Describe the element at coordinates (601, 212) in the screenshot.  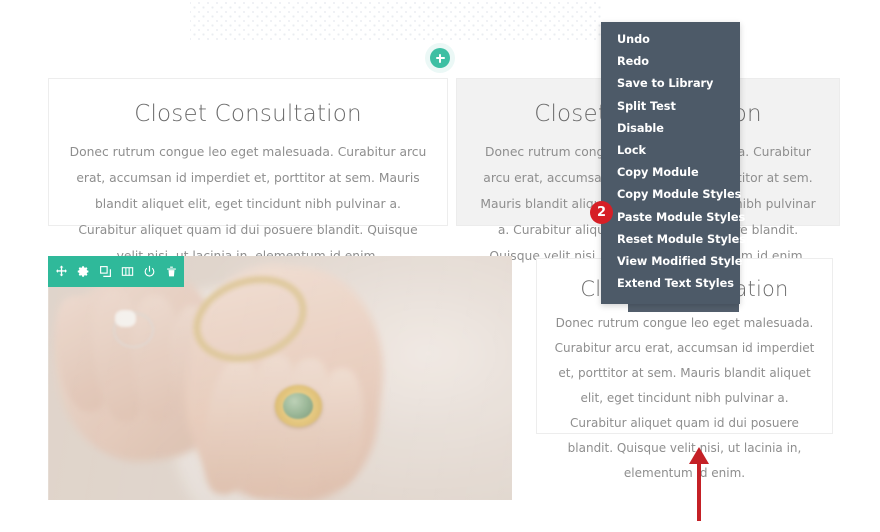
I see `step-badge-2: 2` at that location.